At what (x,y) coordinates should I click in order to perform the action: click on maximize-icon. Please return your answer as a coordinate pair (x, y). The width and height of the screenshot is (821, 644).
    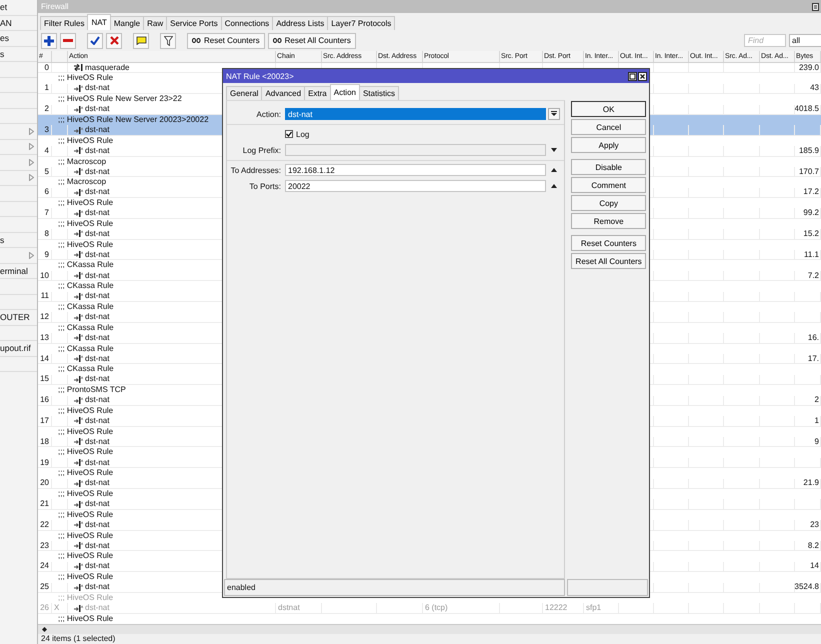
    Looking at the image, I should click on (632, 76).